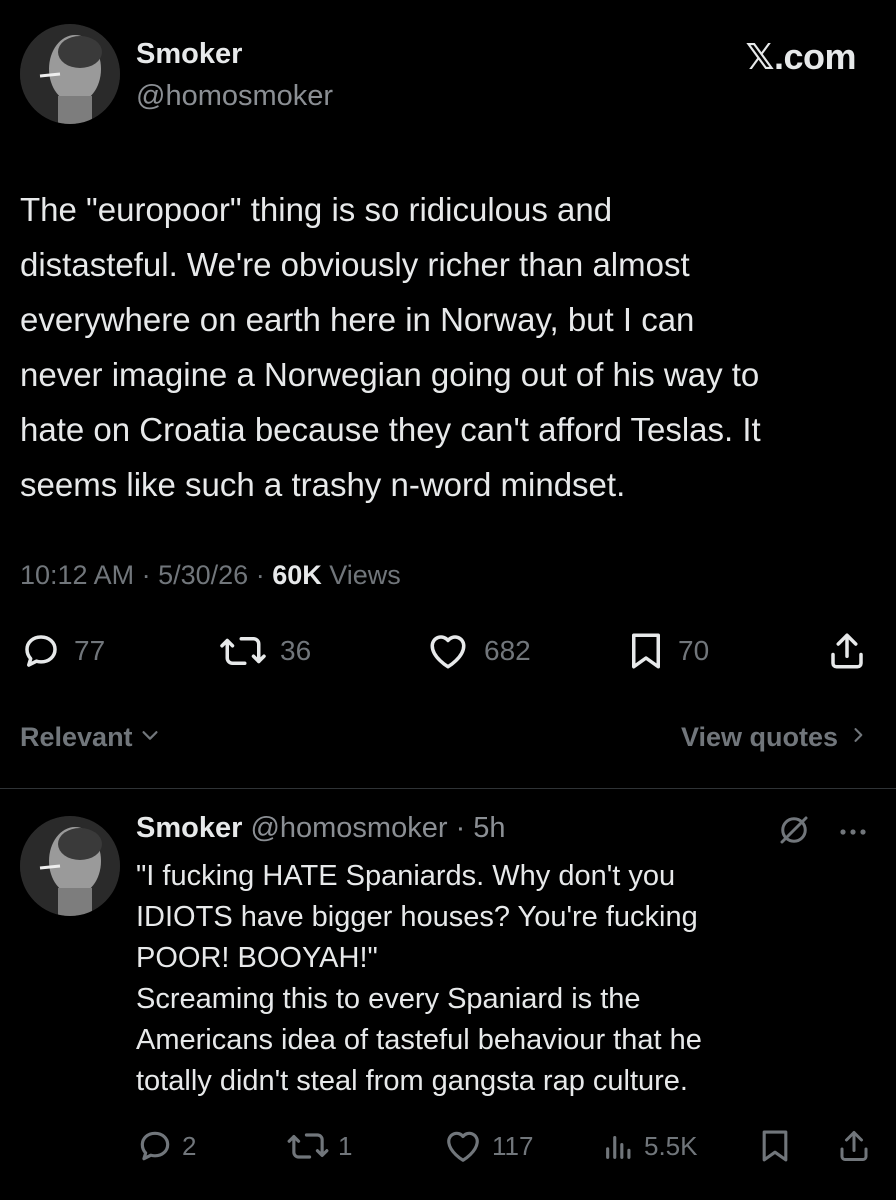 The height and width of the screenshot is (1200, 896). I want to click on chevron-right-icon, so click(858, 737).